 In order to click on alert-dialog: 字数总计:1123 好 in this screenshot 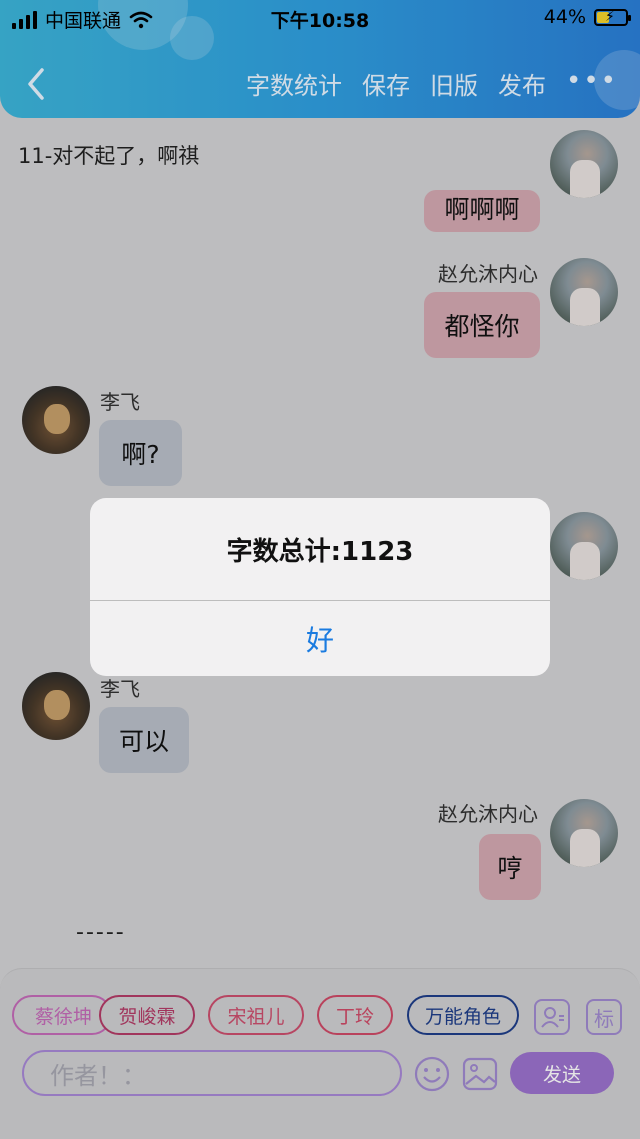, I will do `click(320, 587)`.